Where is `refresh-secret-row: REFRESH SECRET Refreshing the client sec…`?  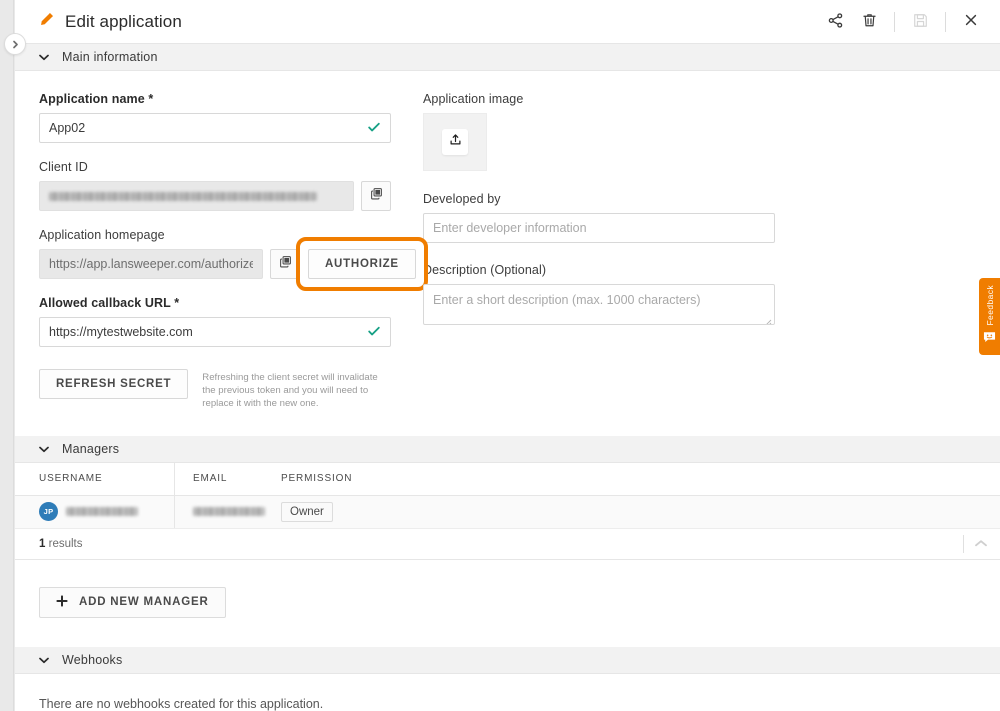 refresh-secret-row: REFRESH SECRET Refreshing the client sec… is located at coordinates (215, 390).